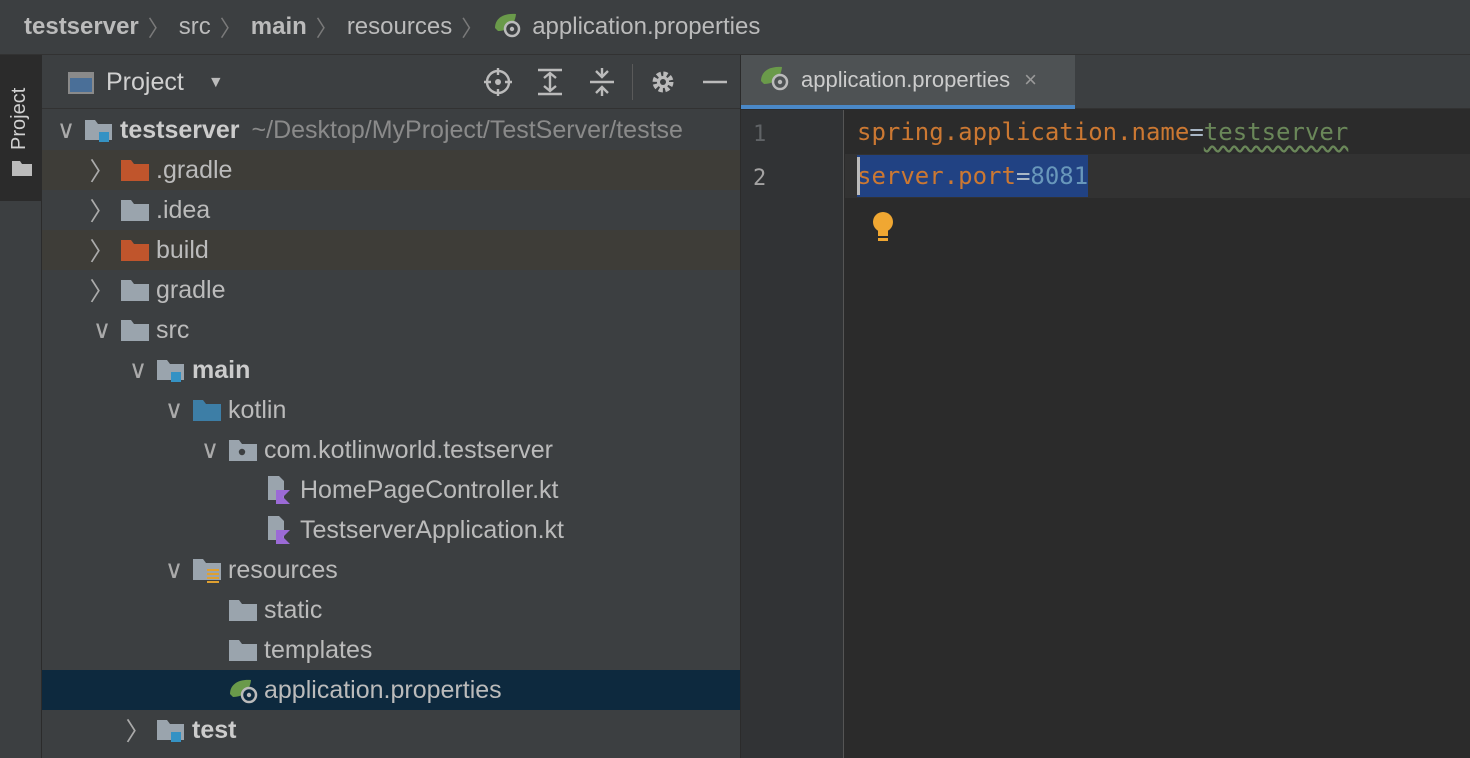  I want to click on tree-item-package: ∨ com.kotlinworld.testserver, so click(391, 450).